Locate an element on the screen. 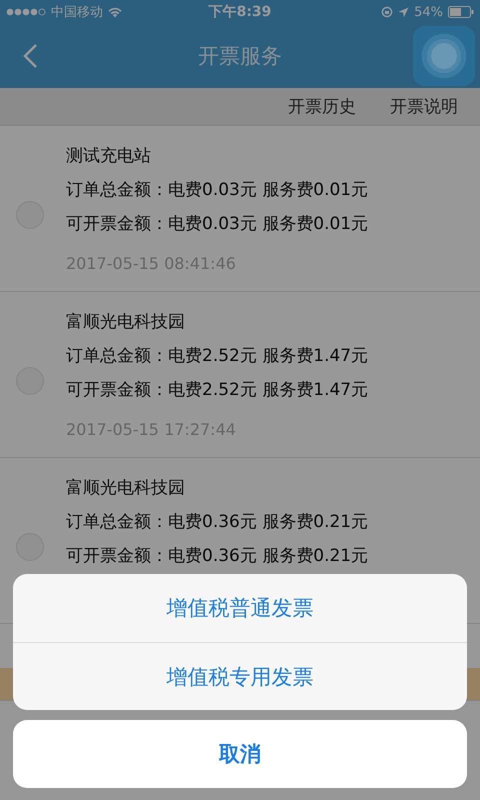 This screenshot has height=800, width=480. cancel-button: 取消 is located at coordinates (240, 754).